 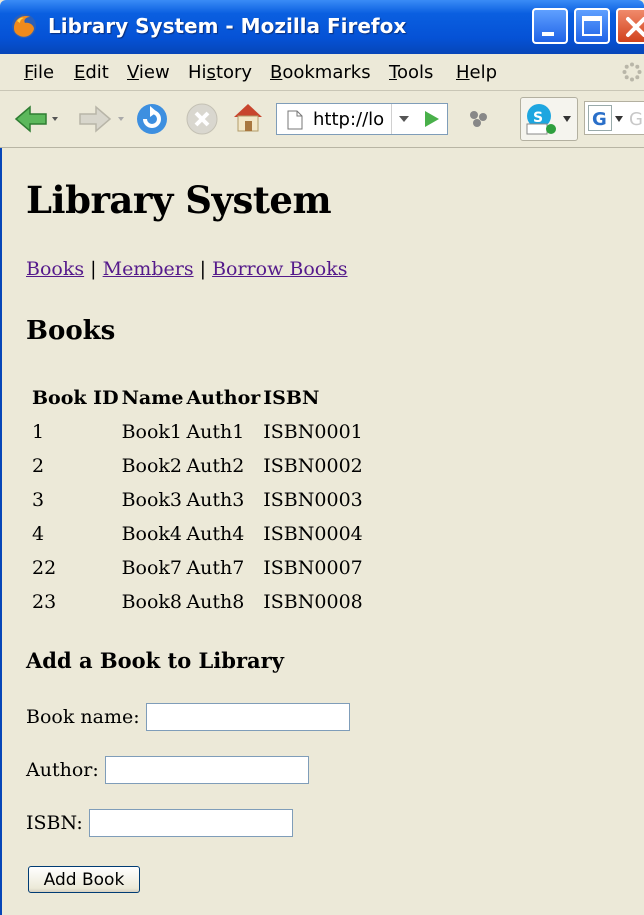 I want to click on throbber-icon, so click(x=632, y=72).